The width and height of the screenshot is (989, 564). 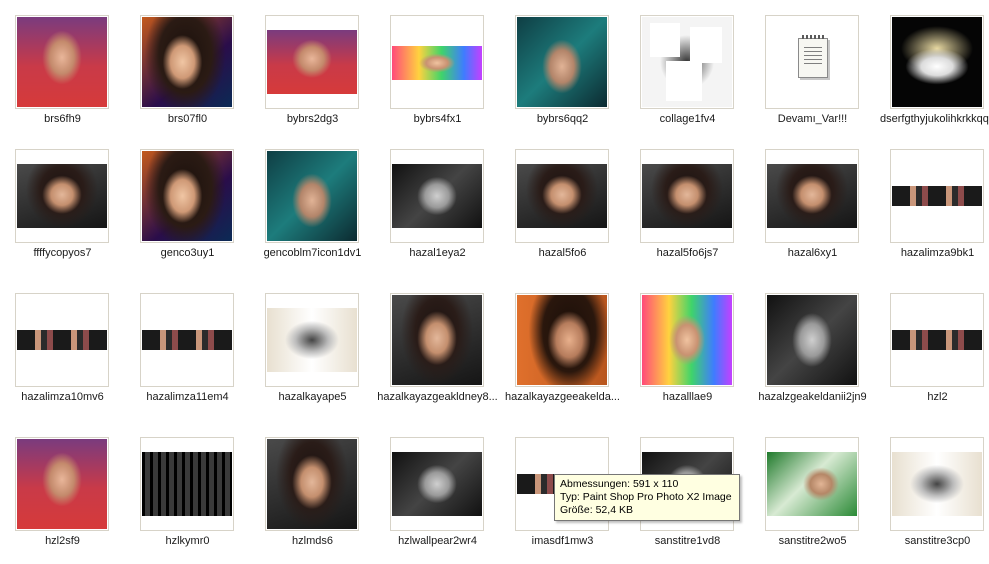 What do you see at coordinates (937, 397) in the screenshot?
I see `file-name-label: hzl2` at bounding box center [937, 397].